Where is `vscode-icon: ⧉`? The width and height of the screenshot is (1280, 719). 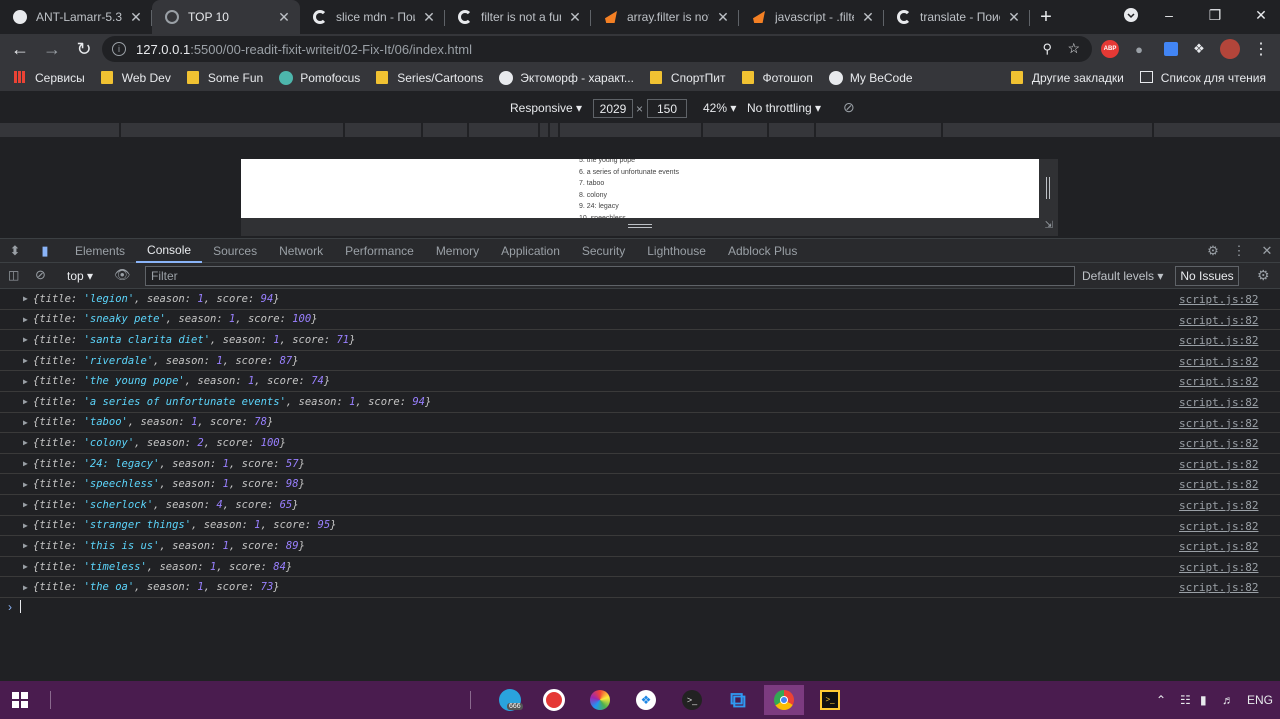 vscode-icon: ⧉ is located at coordinates (738, 700).